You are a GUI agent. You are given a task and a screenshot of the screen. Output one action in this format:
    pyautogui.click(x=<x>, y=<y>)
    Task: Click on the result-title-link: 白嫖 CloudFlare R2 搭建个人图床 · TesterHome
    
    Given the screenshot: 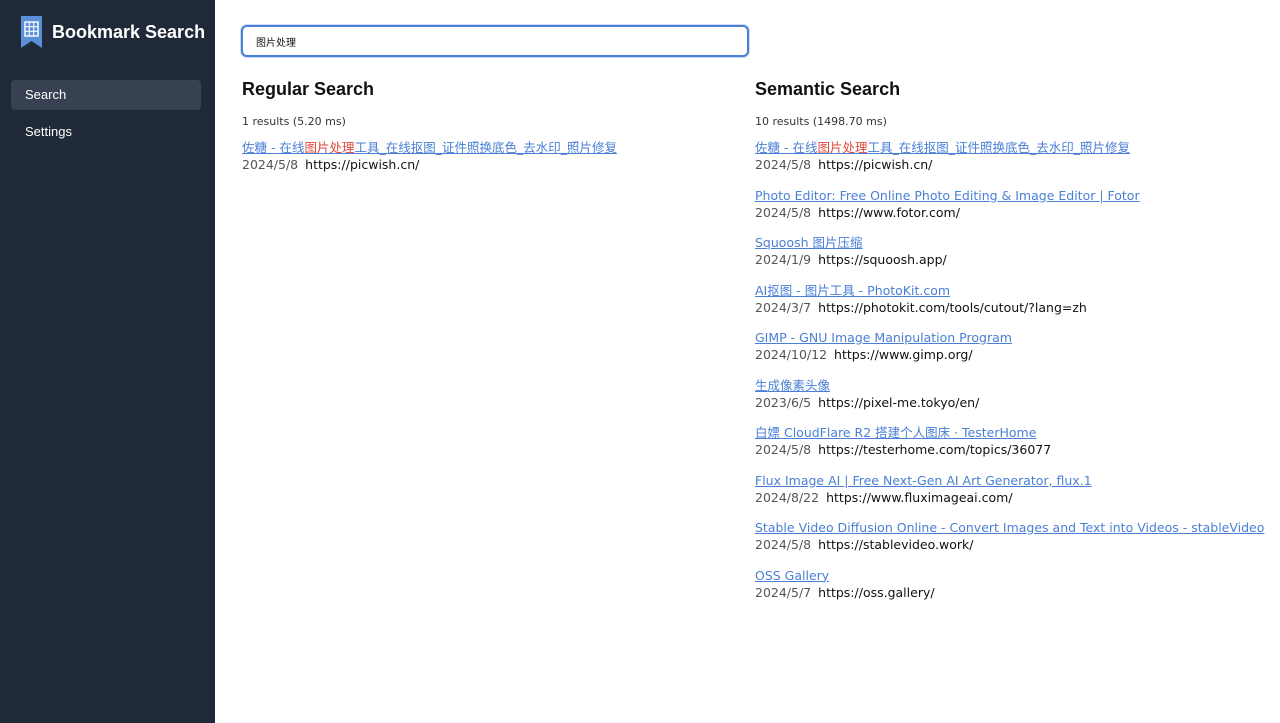 What is the action you would take?
    pyautogui.click(x=1005, y=432)
    